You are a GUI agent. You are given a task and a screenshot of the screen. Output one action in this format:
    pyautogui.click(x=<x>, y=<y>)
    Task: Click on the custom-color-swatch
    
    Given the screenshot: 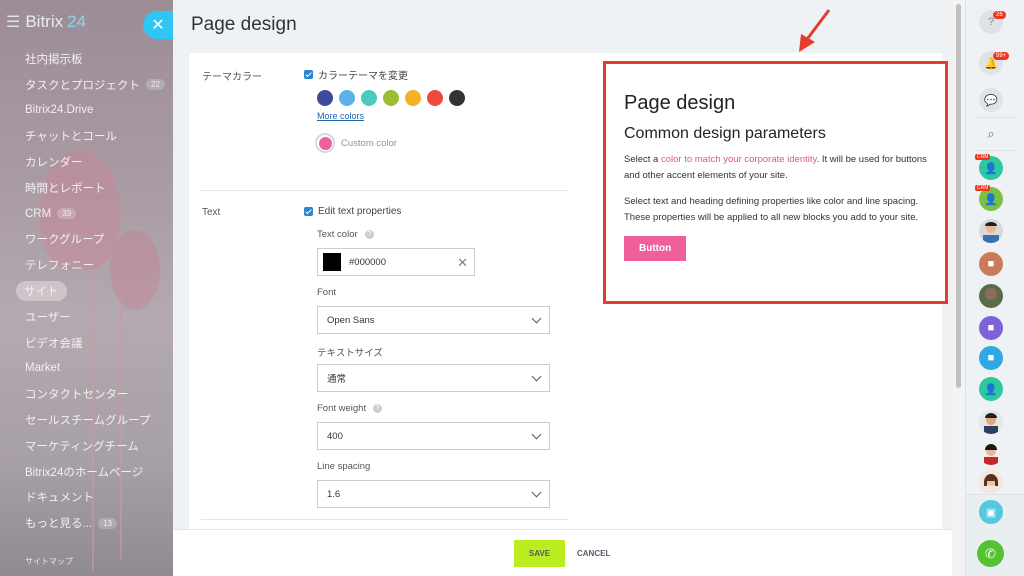 What is the action you would take?
    pyautogui.click(x=325, y=143)
    